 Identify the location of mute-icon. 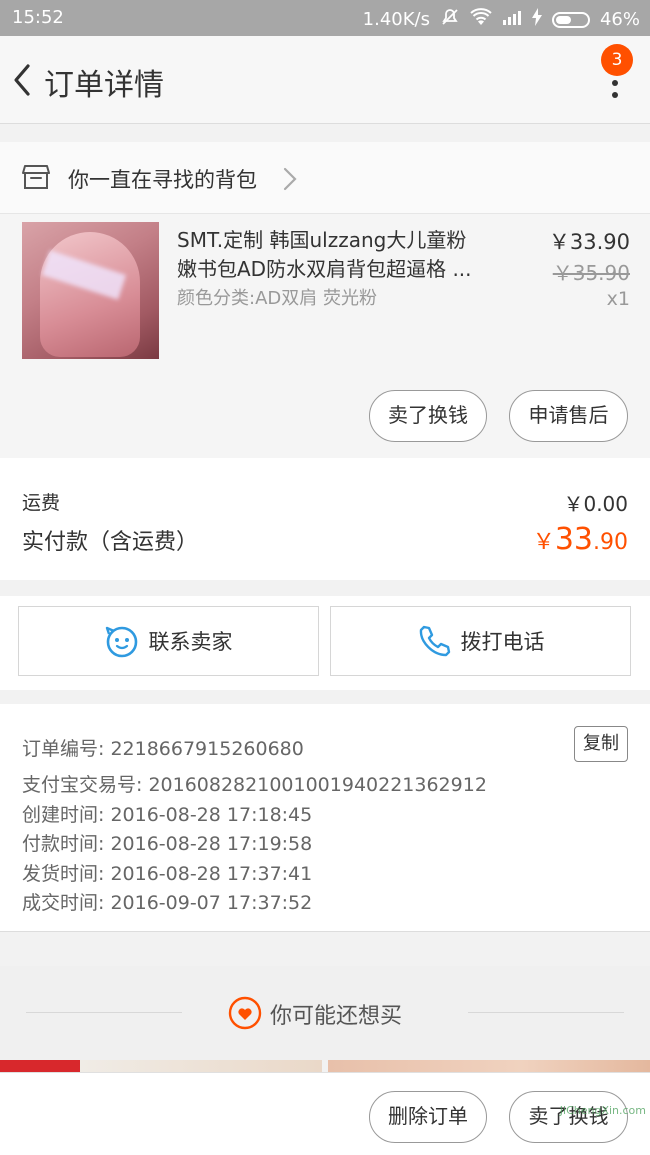
(450, 19).